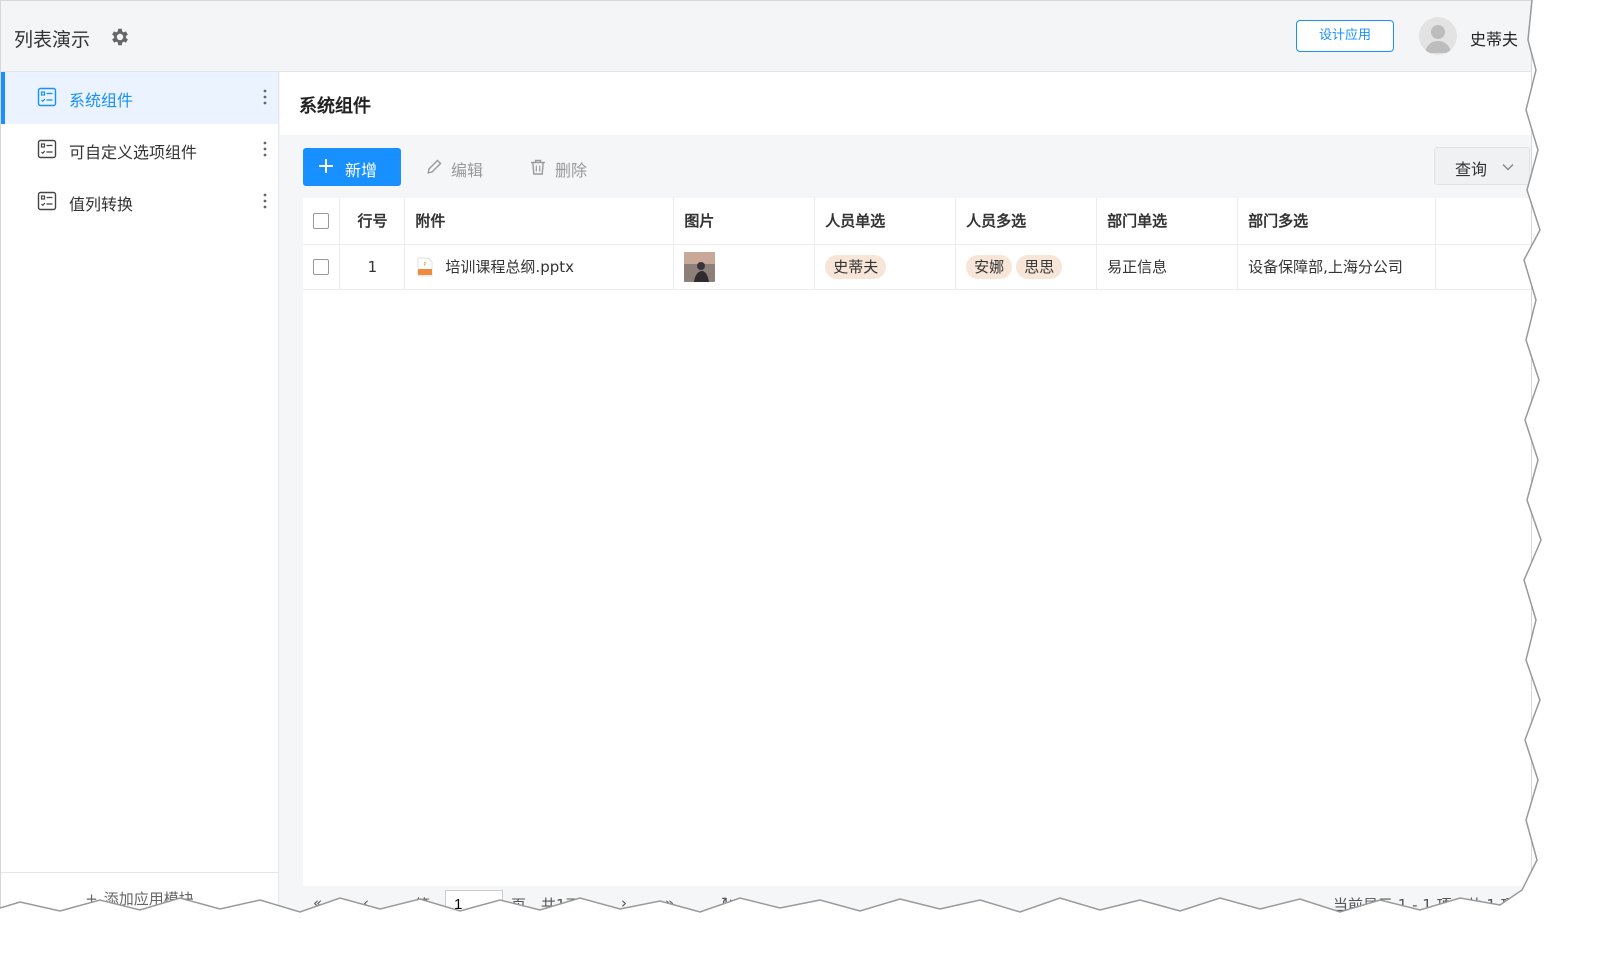  What do you see at coordinates (372, 267) in the screenshot?
I see `row-number: 1` at bounding box center [372, 267].